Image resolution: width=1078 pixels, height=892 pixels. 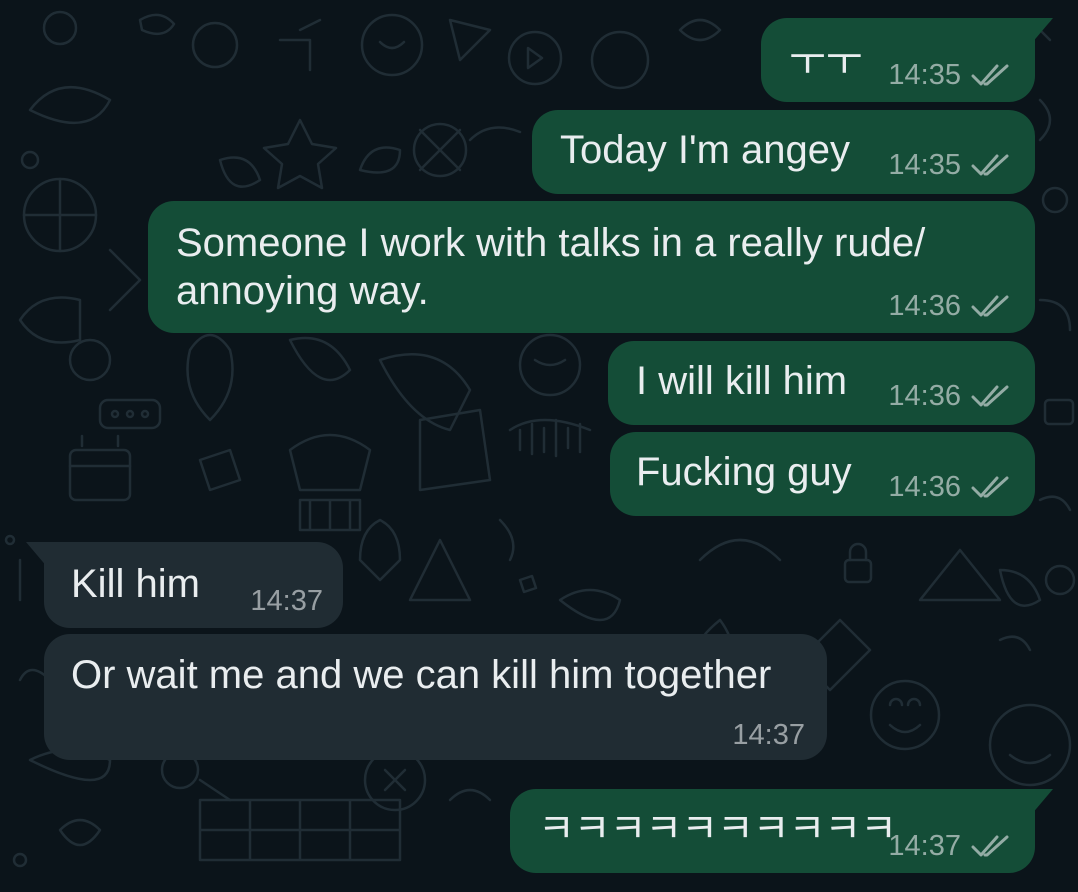 What do you see at coordinates (744, 472) in the screenshot?
I see `message-text: Fucking guy` at bounding box center [744, 472].